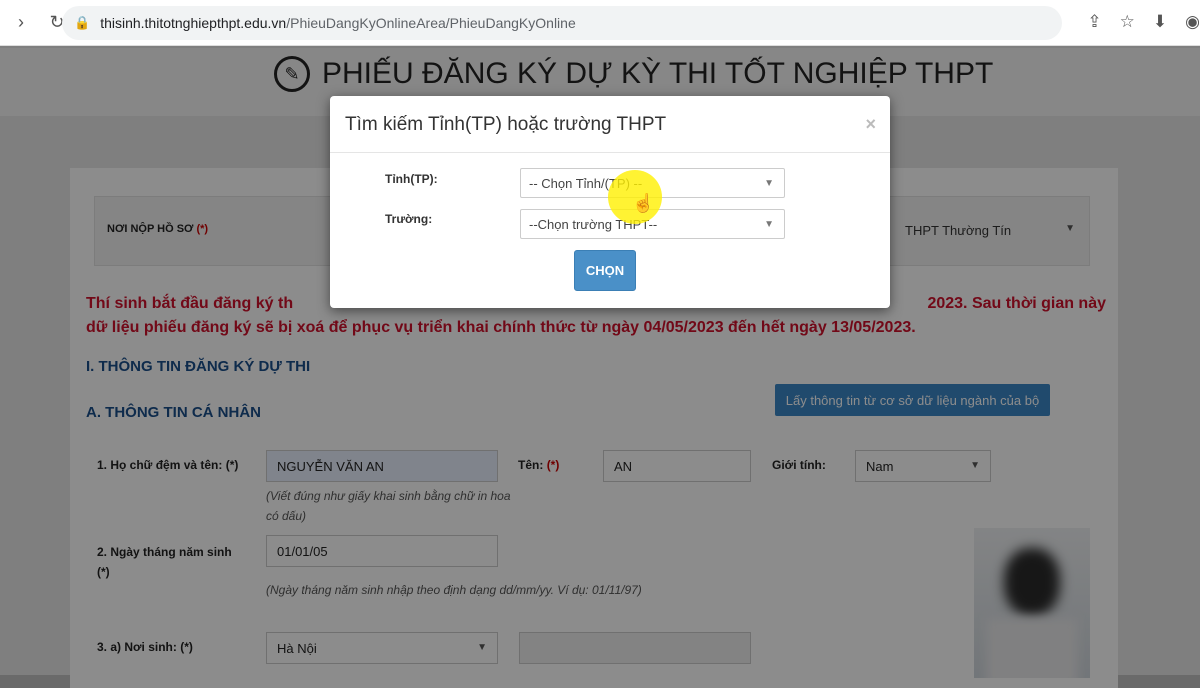  I want to click on page-title: PHIẾU ĐĂNG KÝ DỰ KỲ THI TỐT NGHIỆP THPT, so click(658, 73).